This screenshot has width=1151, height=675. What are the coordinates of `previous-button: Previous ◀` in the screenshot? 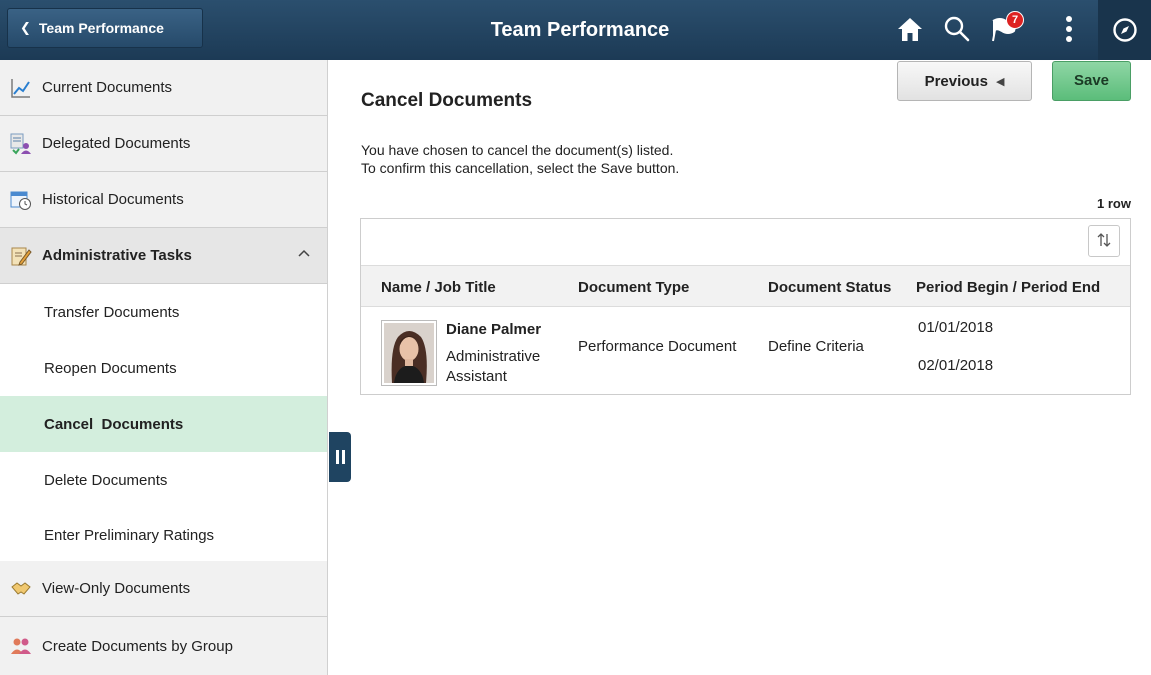 It's located at (964, 81).